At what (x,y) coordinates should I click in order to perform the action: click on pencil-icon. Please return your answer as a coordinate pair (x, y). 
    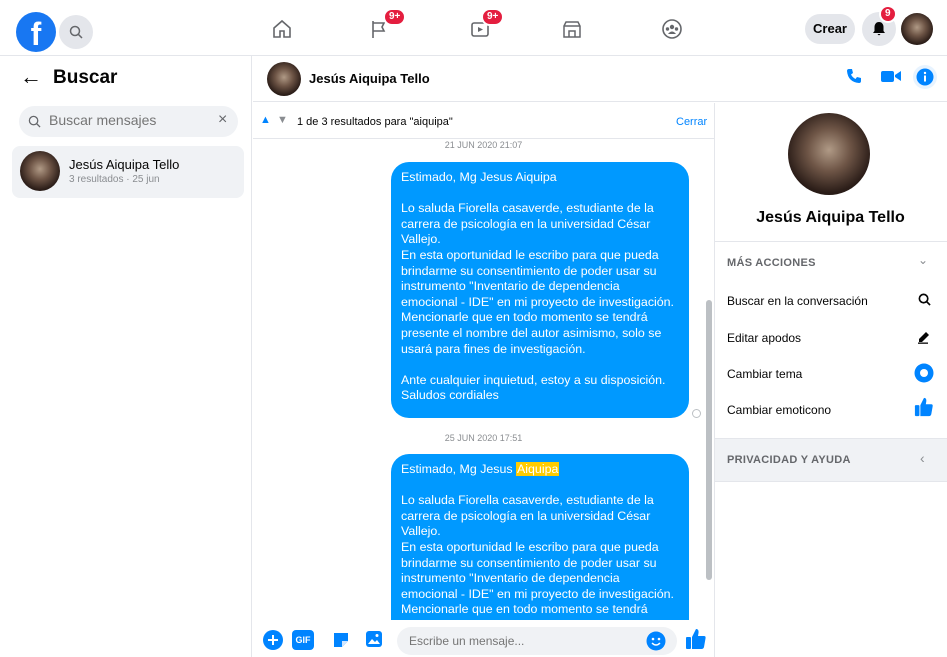
    Looking at the image, I should click on (924, 337).